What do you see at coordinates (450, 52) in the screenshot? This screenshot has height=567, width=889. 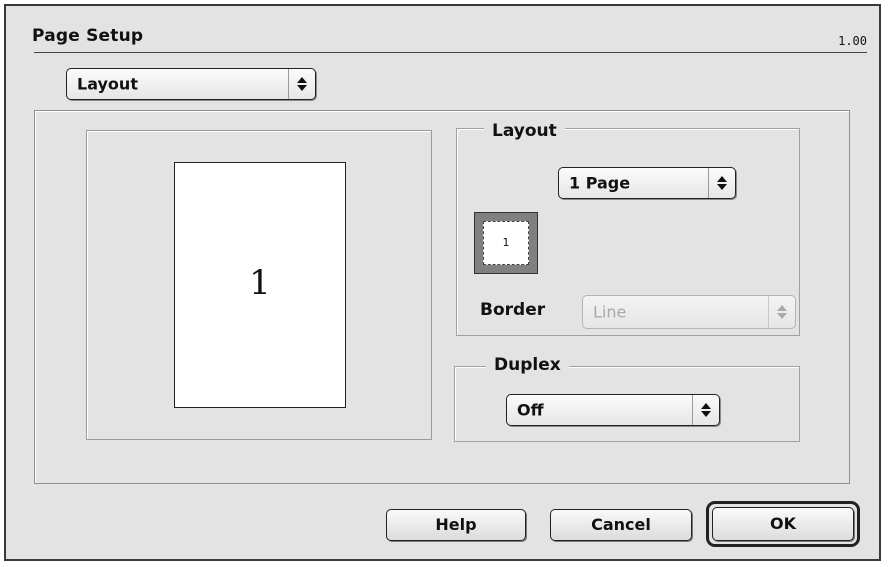 I see `title-divider` at bounding box center [450, 52].